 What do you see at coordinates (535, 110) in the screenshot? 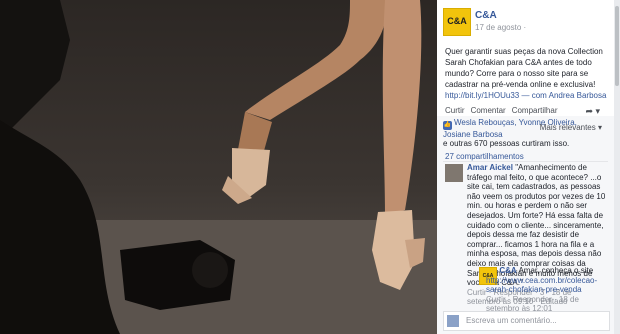
I see `share-button: Compartilhar` at bounding box center [535, 110].